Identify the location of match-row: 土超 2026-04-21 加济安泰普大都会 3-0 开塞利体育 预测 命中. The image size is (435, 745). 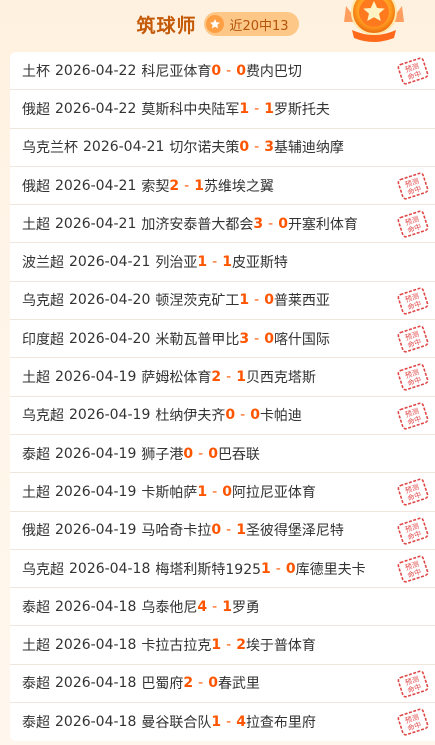
(222, 224).